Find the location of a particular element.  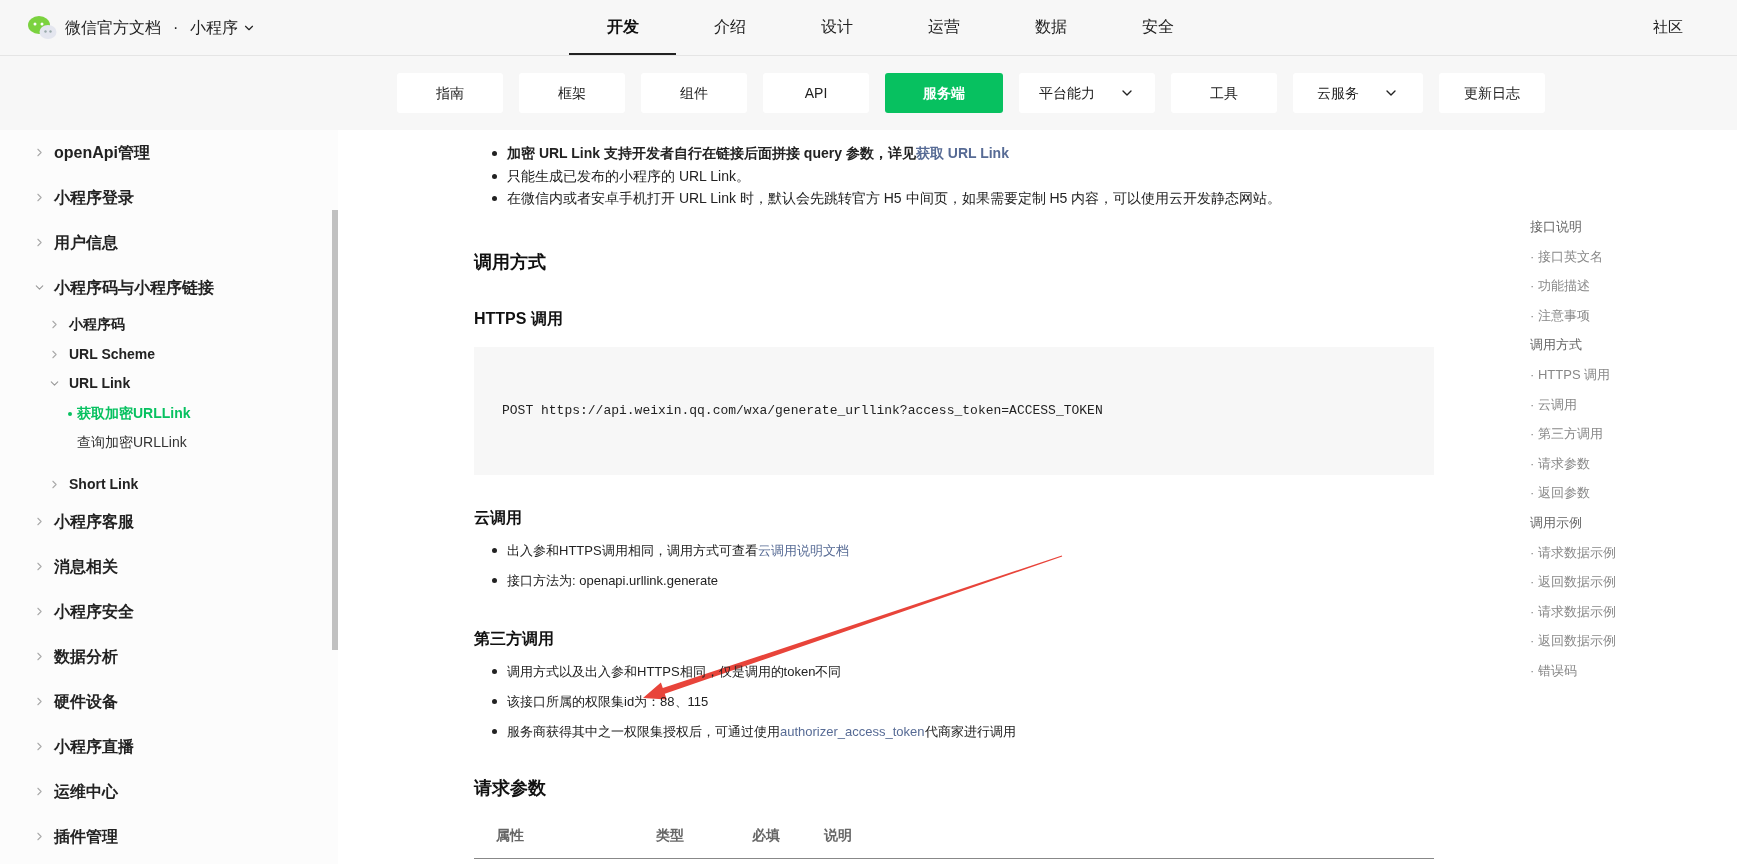

scrollbar-thumb is located at coordinates (335, 430).